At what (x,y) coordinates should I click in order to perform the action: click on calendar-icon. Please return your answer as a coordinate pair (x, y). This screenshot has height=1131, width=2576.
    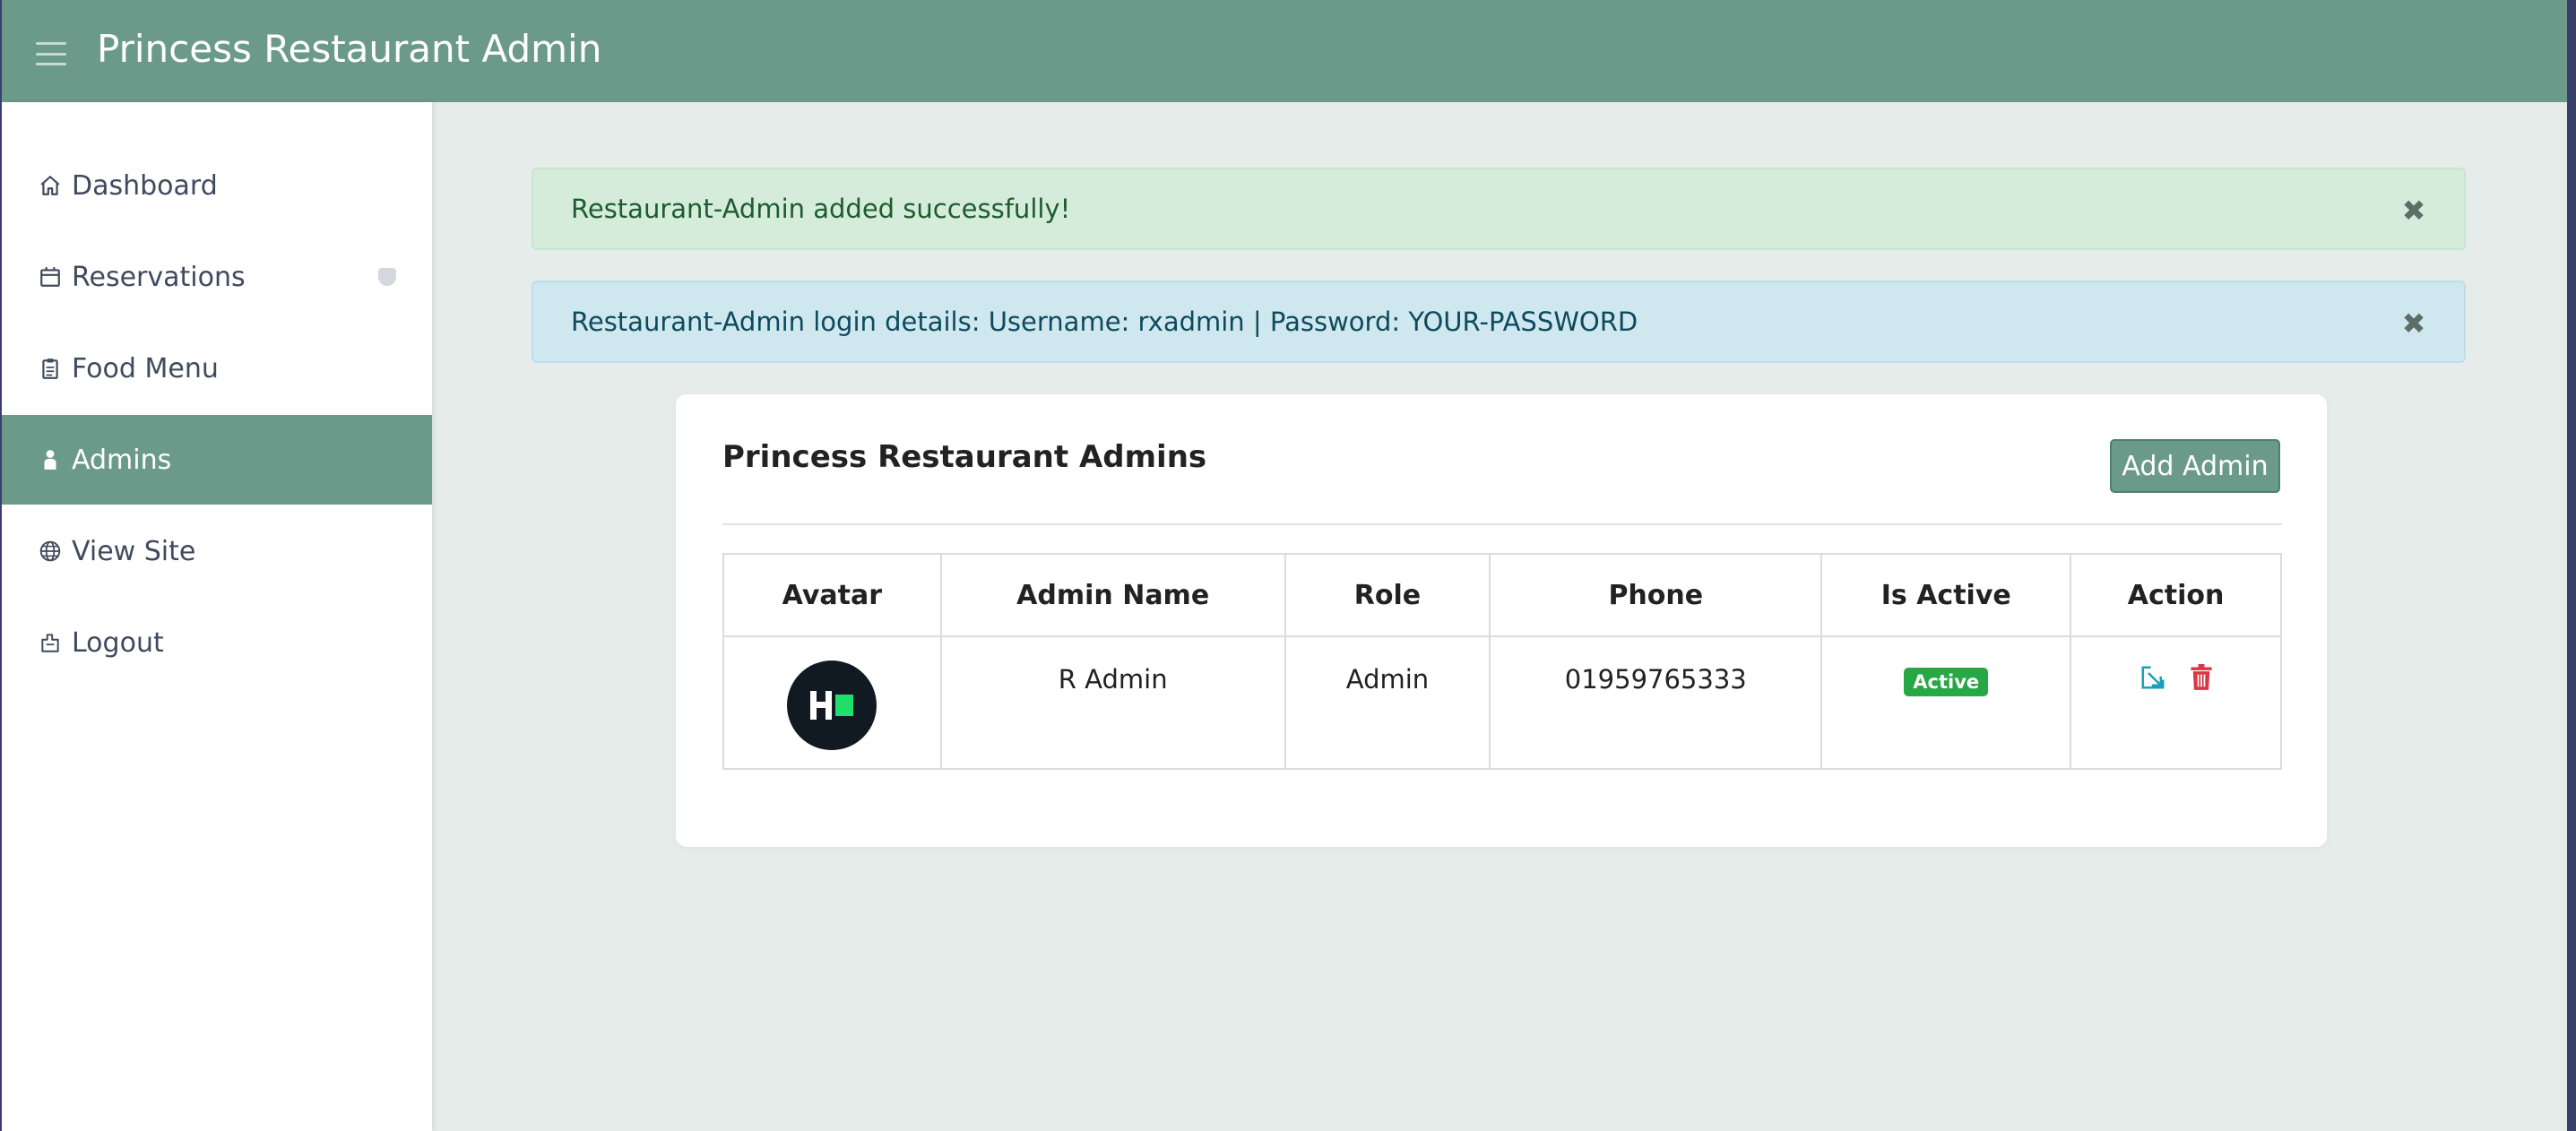
    Looking at the image, I should click on (50, 276).